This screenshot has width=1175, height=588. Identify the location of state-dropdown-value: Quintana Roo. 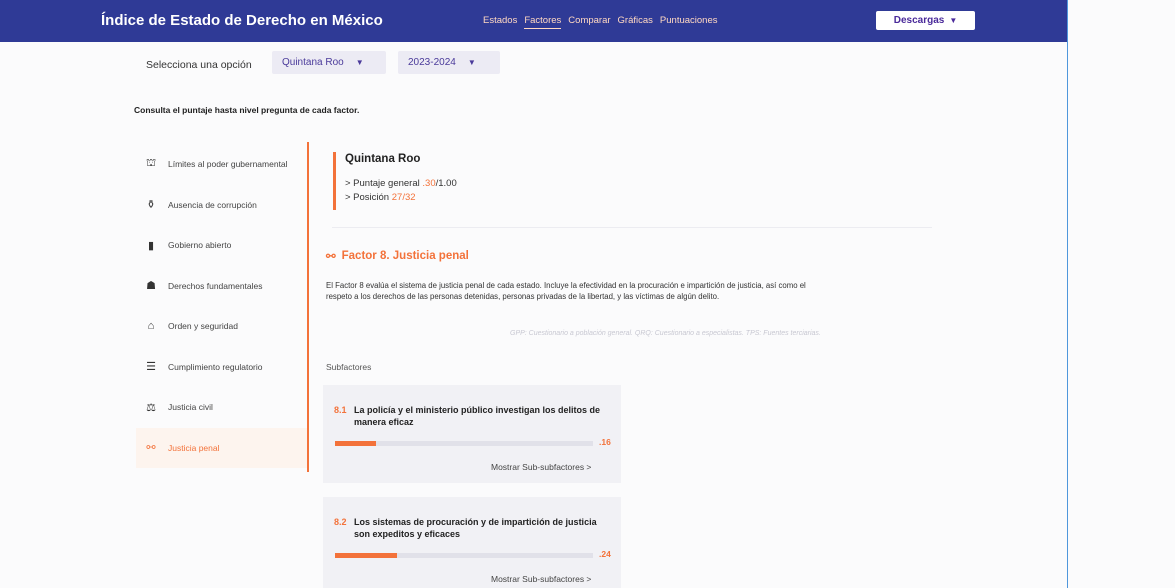
(313, 62).